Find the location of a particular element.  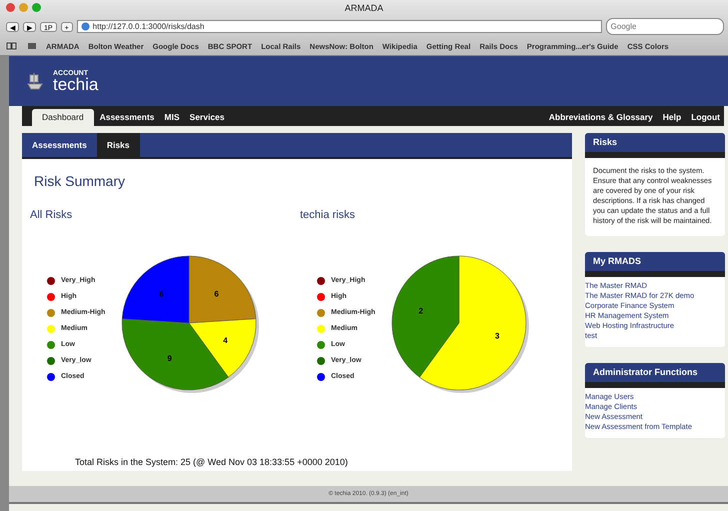

slice-value: 4 is located at coordinates (225, 341).